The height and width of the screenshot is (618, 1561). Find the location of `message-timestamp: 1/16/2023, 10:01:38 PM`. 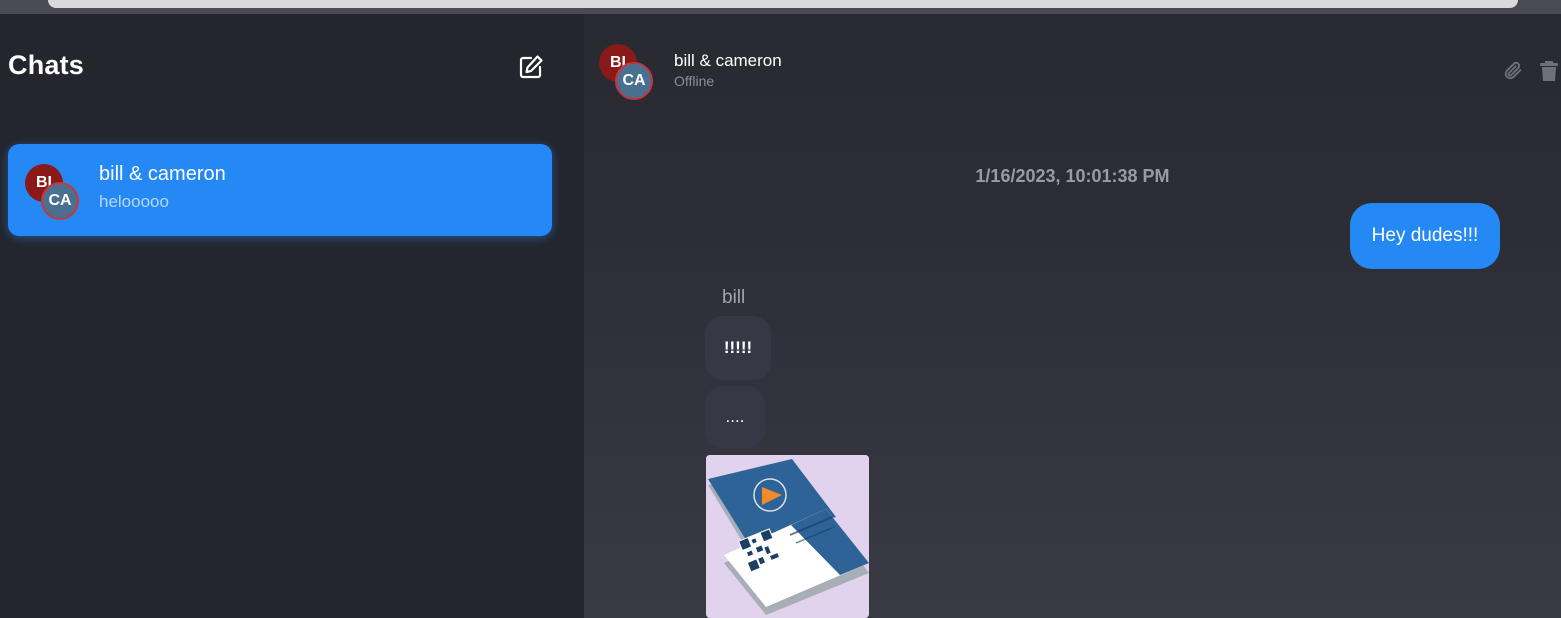

message-timestamp: 1/16/2023, 10:01:38 PM is located at coordinates (1072, 176).